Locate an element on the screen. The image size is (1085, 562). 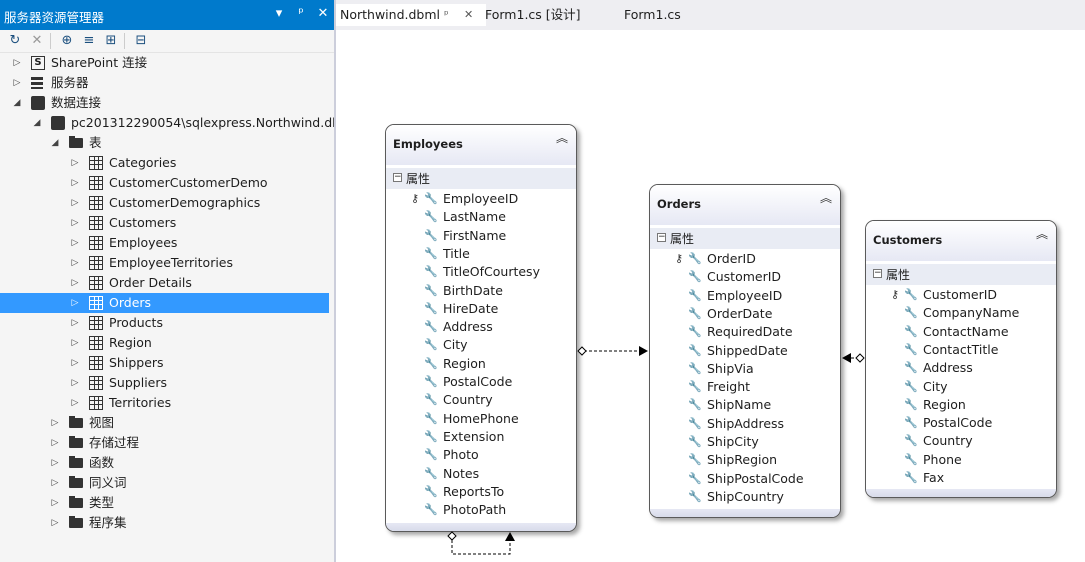
entity-property: 🔧 ShippedDate is located at coordinates (745, 351).